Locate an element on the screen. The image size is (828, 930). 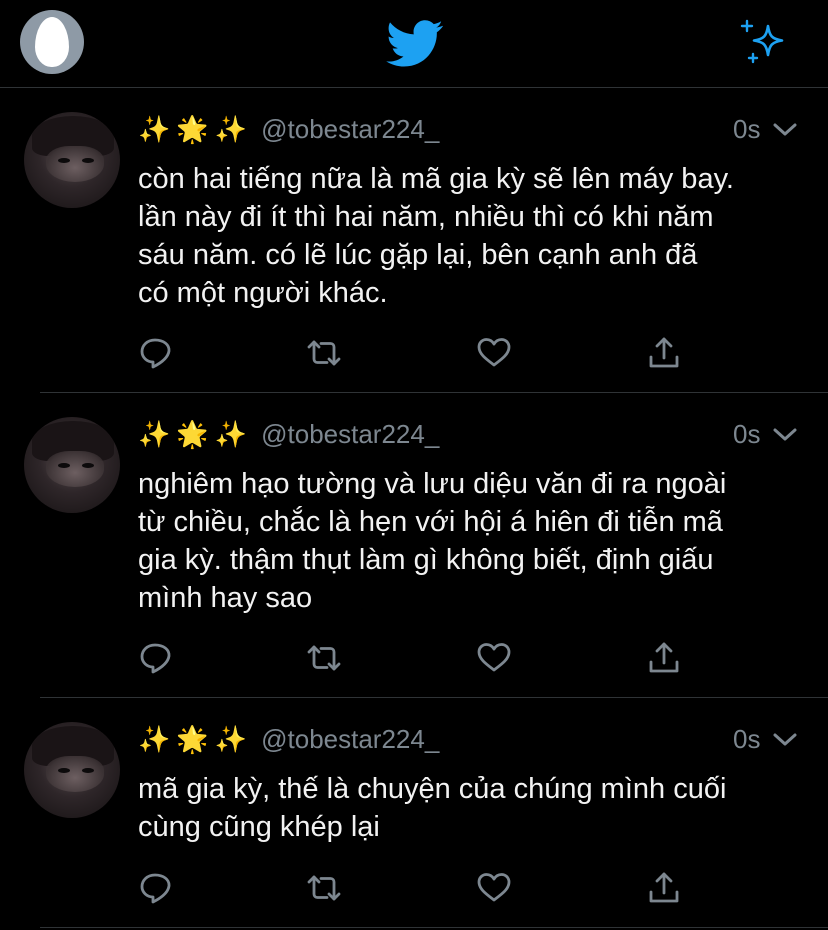
tweet-text-line: mình hay sao is located at coordinates (225, 598).